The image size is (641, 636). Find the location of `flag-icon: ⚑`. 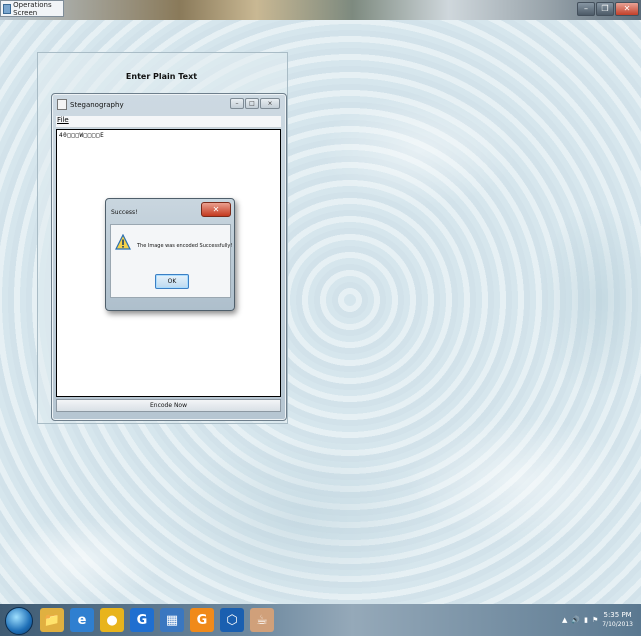

flag-icon: ⚑ is located at coordinates (595, 620).